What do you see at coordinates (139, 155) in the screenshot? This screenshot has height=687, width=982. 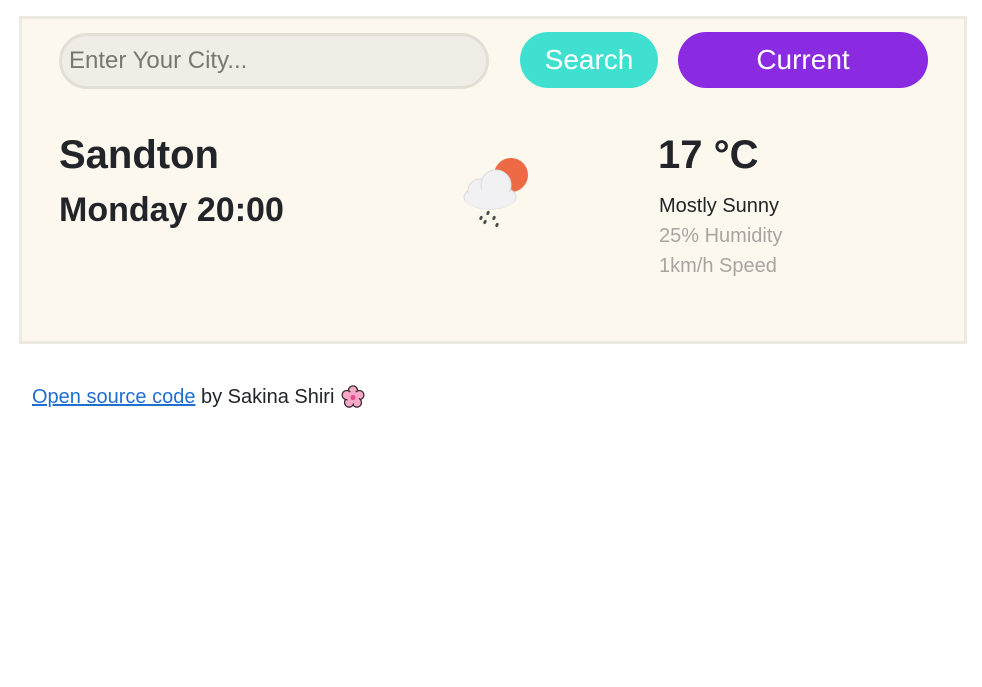 I see `city-name: Sandton` at bounding box center [139, 155].